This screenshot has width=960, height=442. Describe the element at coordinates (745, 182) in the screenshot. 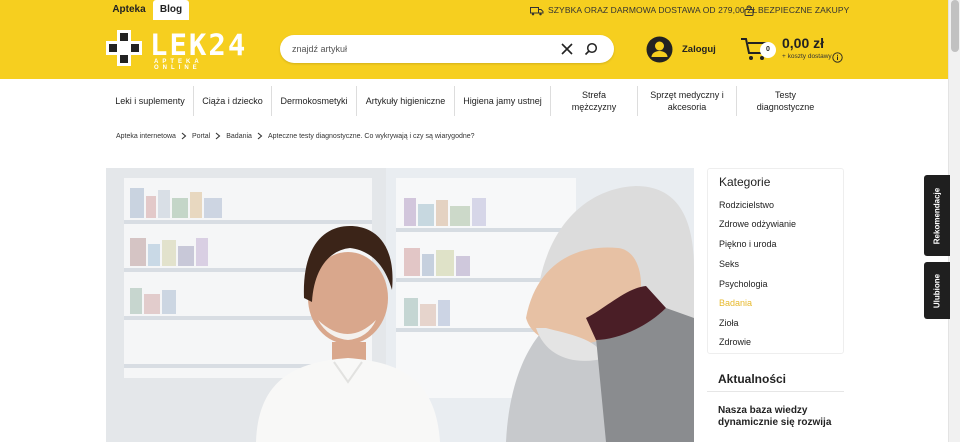

I see `sidebar-title: Kategorie` at that location.